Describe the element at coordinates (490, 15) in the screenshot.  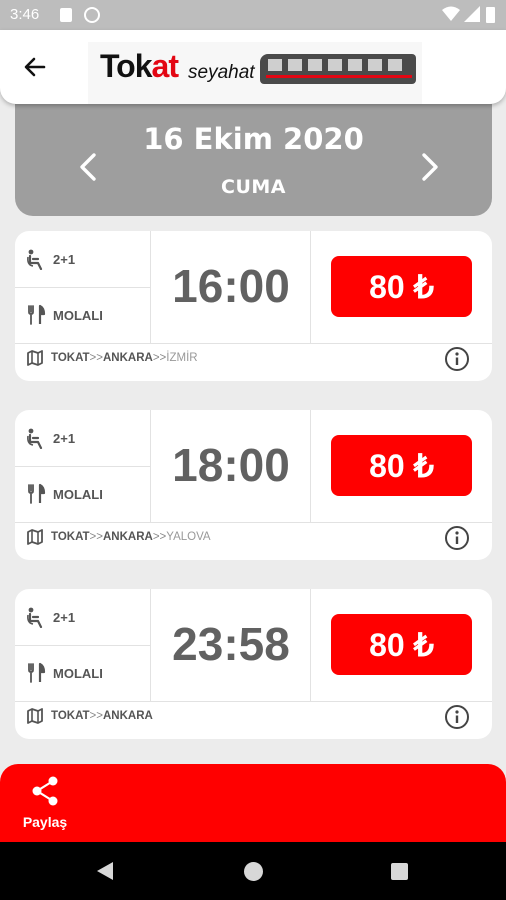
I see `battery-icon` at that location.